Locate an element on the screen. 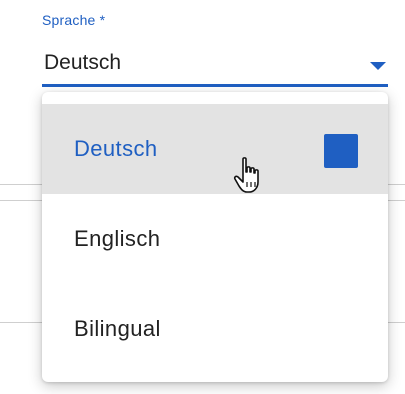  language-select-value: Deutsch is located at coordinates (83, 62).